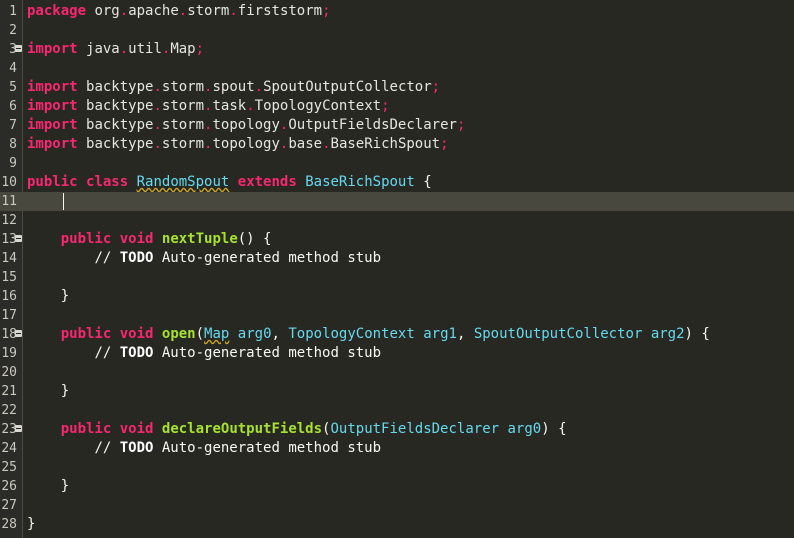 Image resolution: width=794 pixels, height=538 pixels. Describe the element at coordinates (13, 11) in the screenshot. I see `line-number: 1` at that location.